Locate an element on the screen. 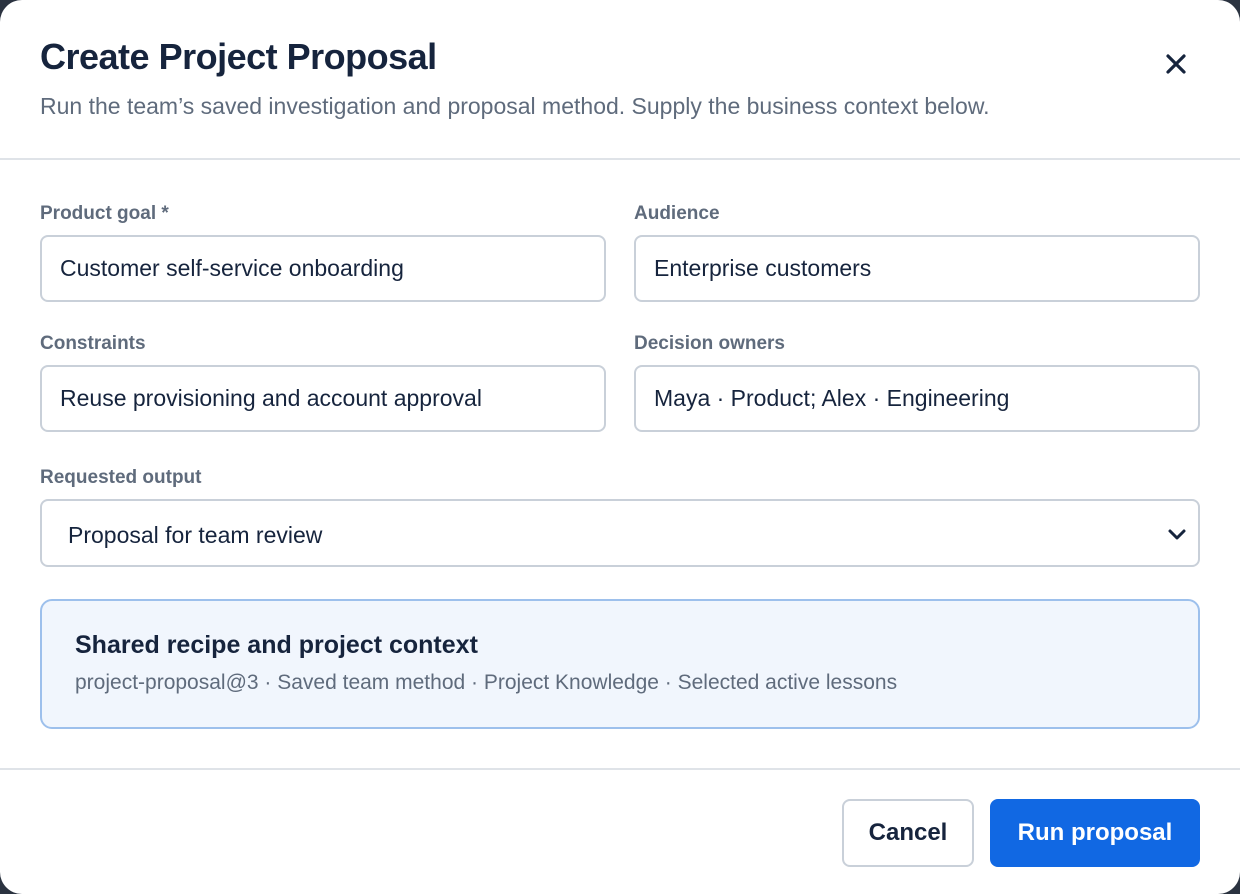 This screenshot has height=894, width=1240. decision-owners-label: Decision owners is located at coordinates (709, 343).